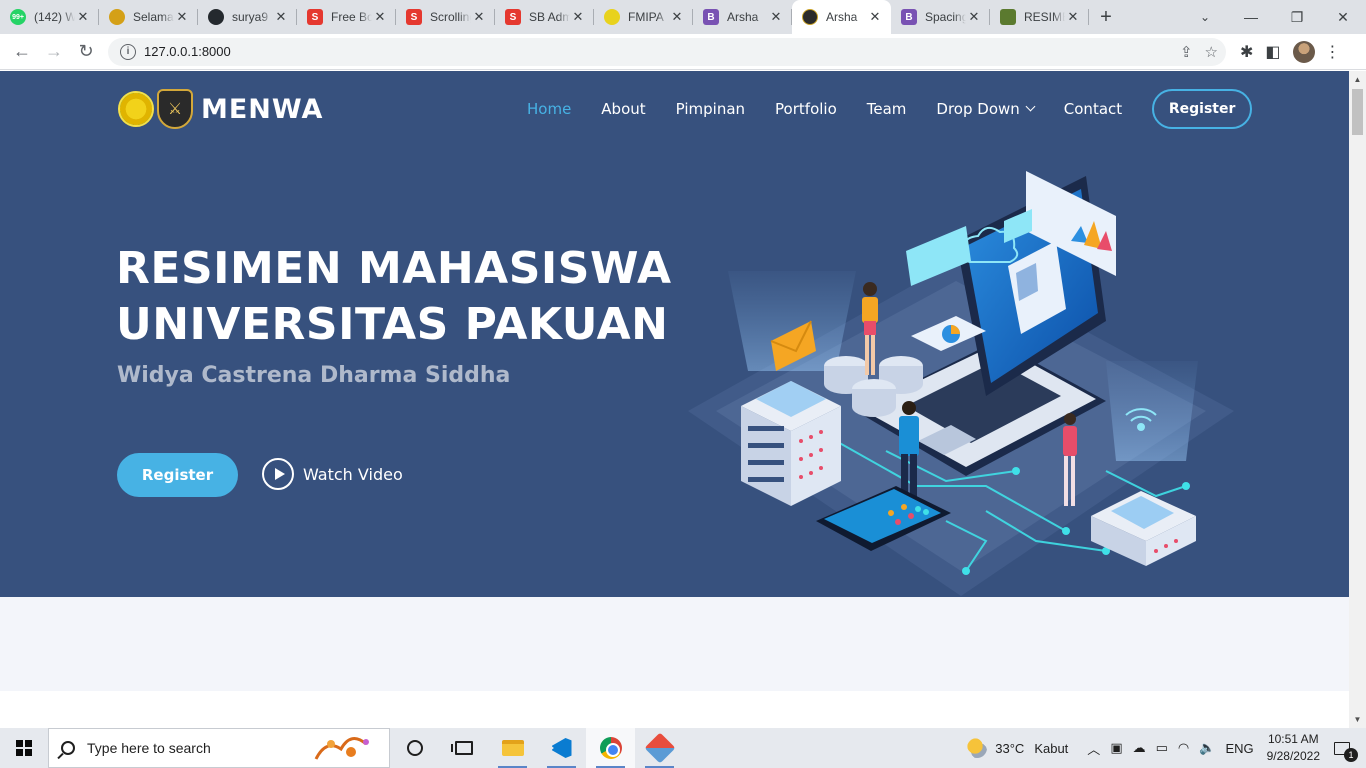 The width and height of the screenshot is (1366, 768). Describe the element at coordinates (463, 748) in the screenshot. I see `task-view-button` at that location.